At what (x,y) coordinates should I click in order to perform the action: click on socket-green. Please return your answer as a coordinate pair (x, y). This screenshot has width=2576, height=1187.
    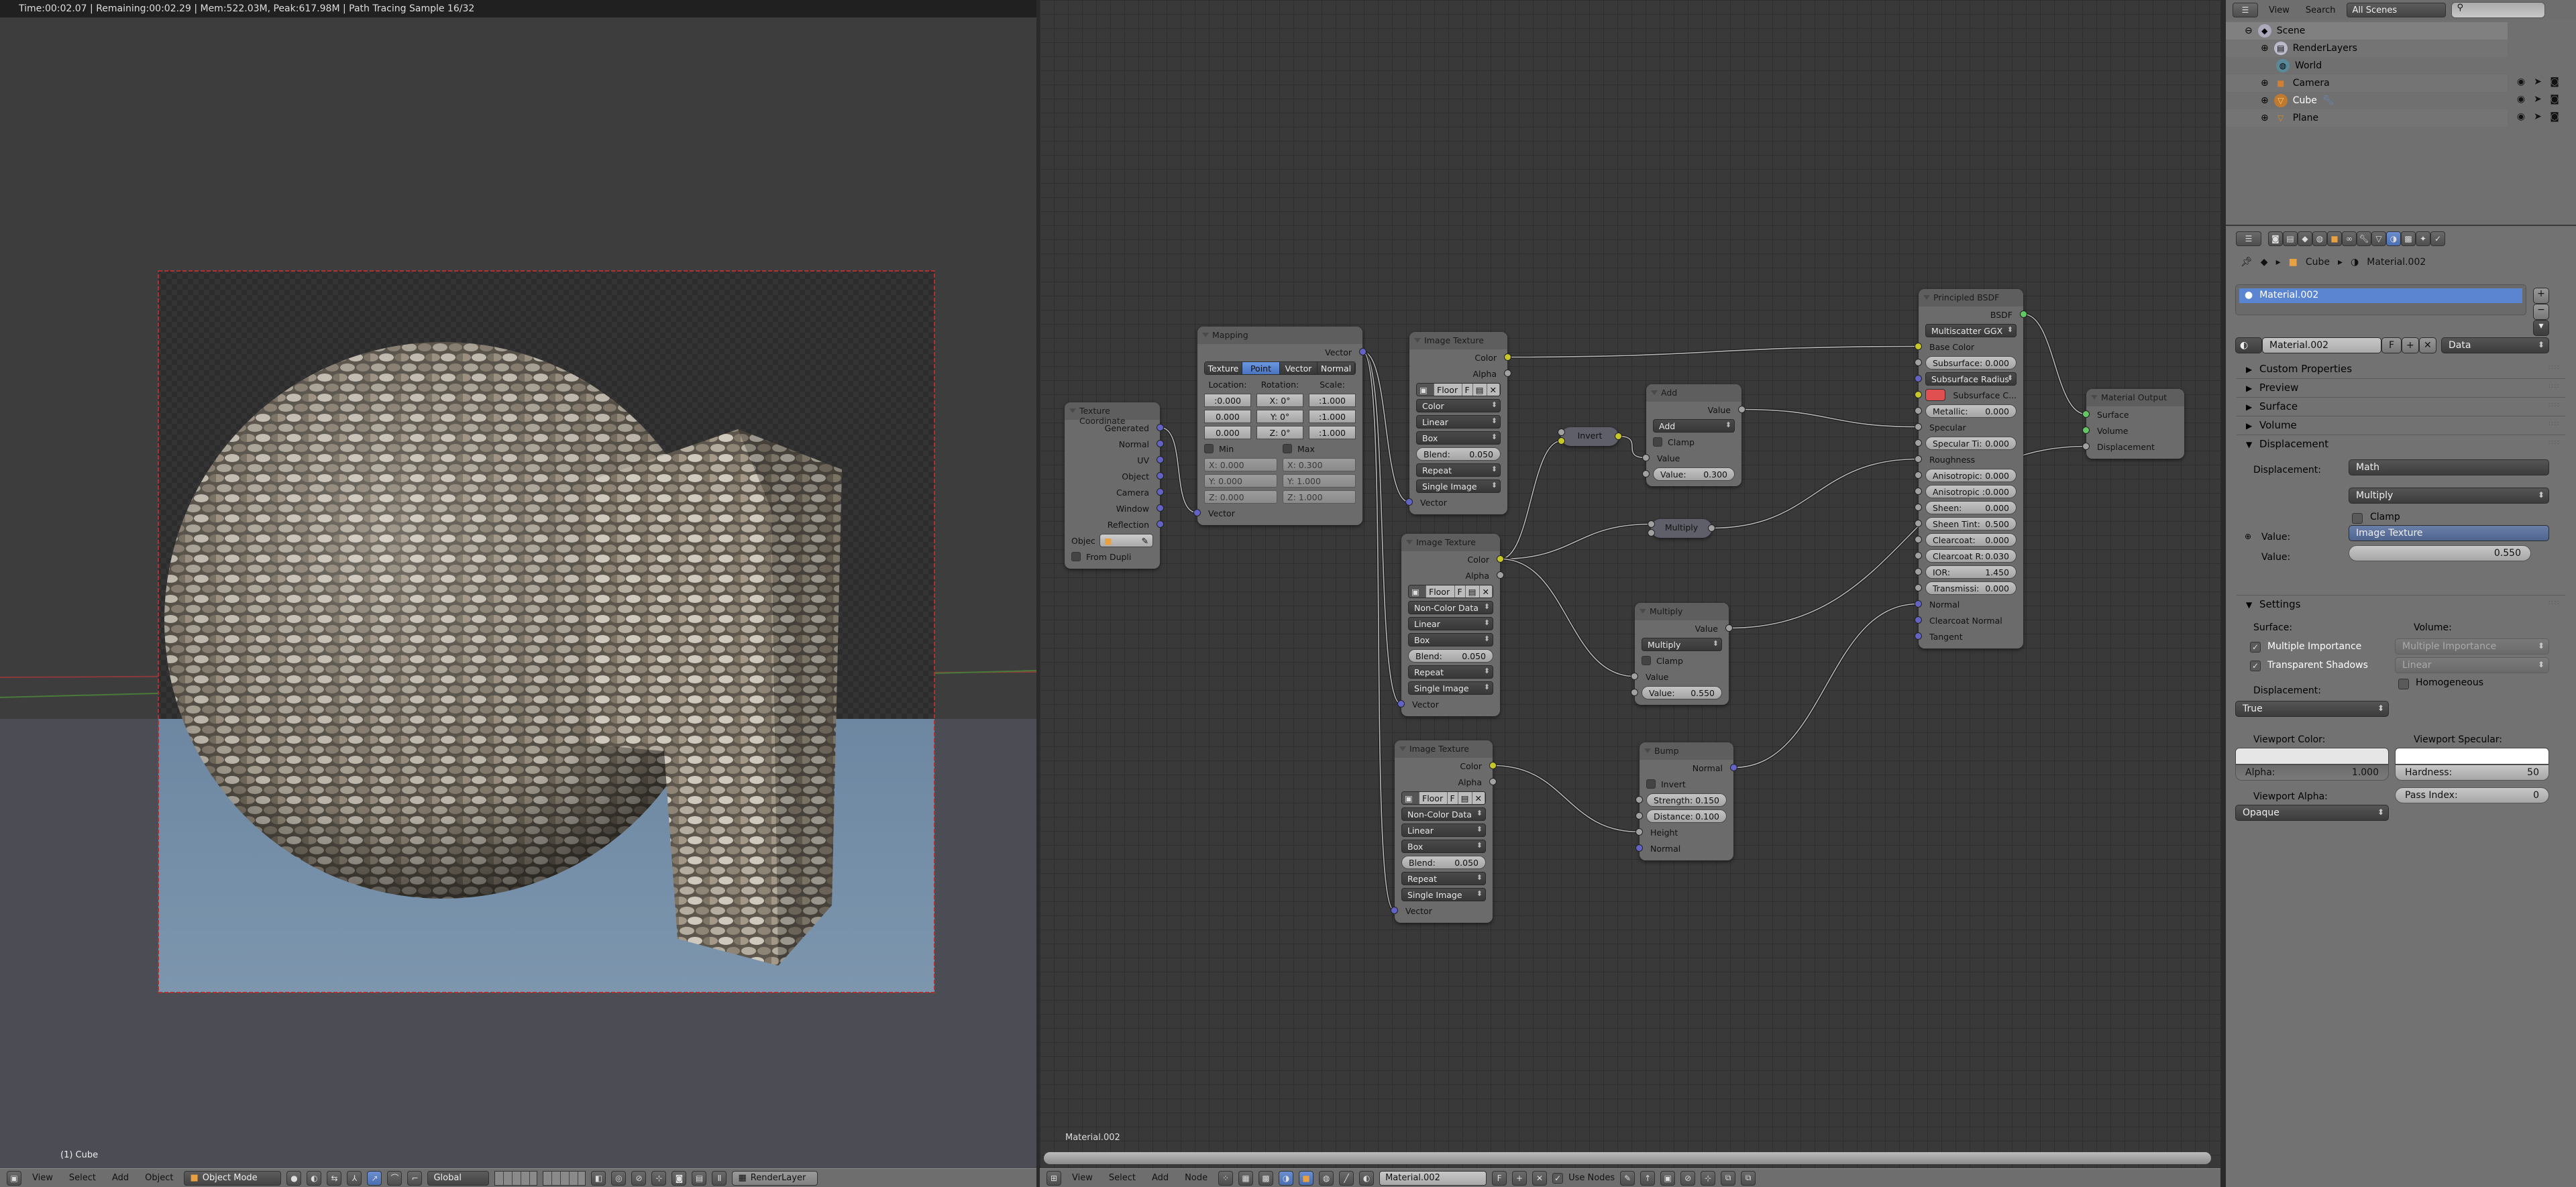
    Looking at the image, I should click on (2086, 414).